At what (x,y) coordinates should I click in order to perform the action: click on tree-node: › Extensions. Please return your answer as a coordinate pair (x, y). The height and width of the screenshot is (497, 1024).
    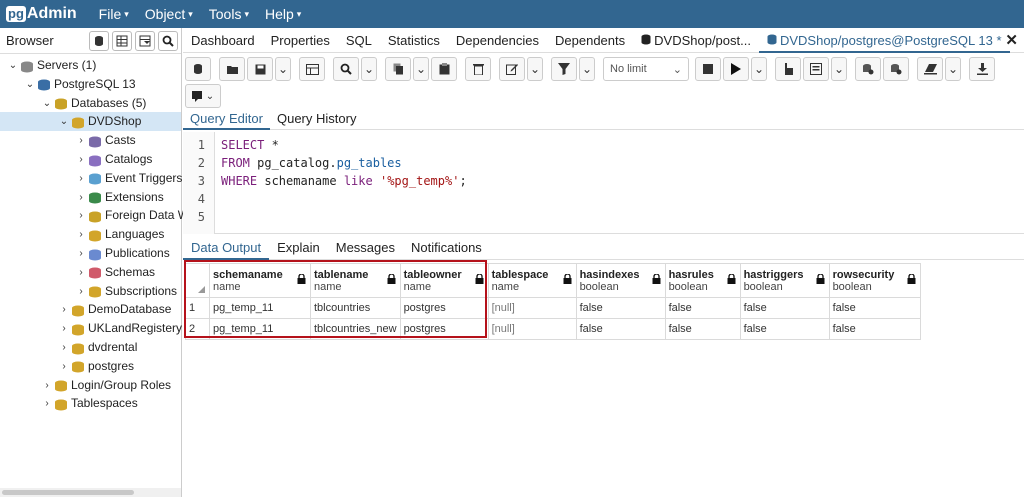
    Looking at the image, I should click on (119, 197).